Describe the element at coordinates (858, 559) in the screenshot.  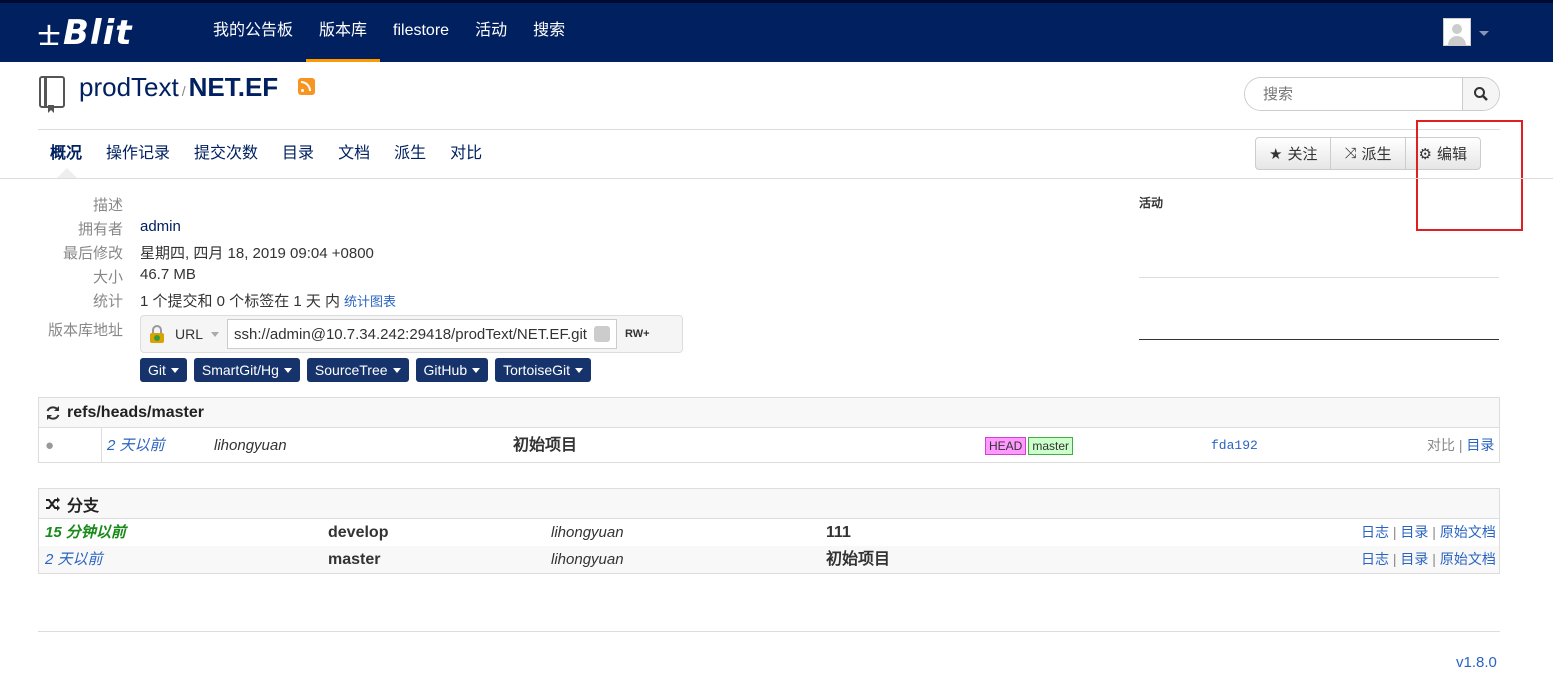
I see `branch-message: 初始项目` at that location.